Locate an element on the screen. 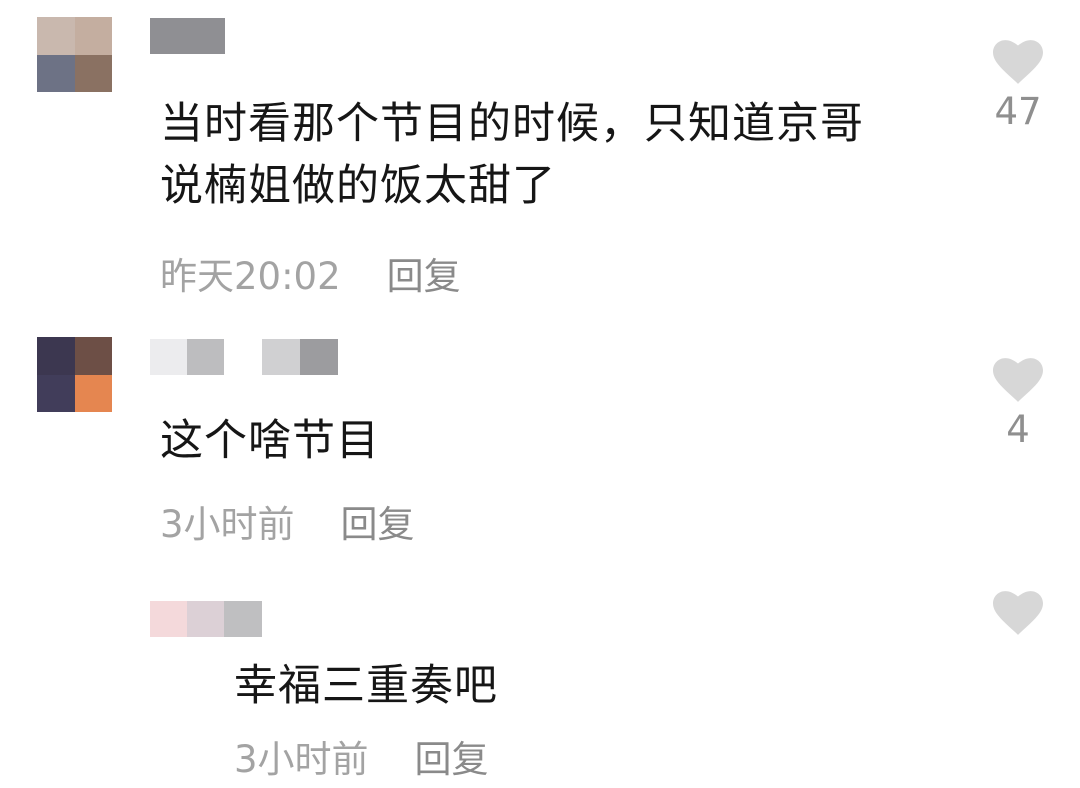 The height and width of the screenshot is (788, 1080). like-button is located at coordinates (1018, 613).